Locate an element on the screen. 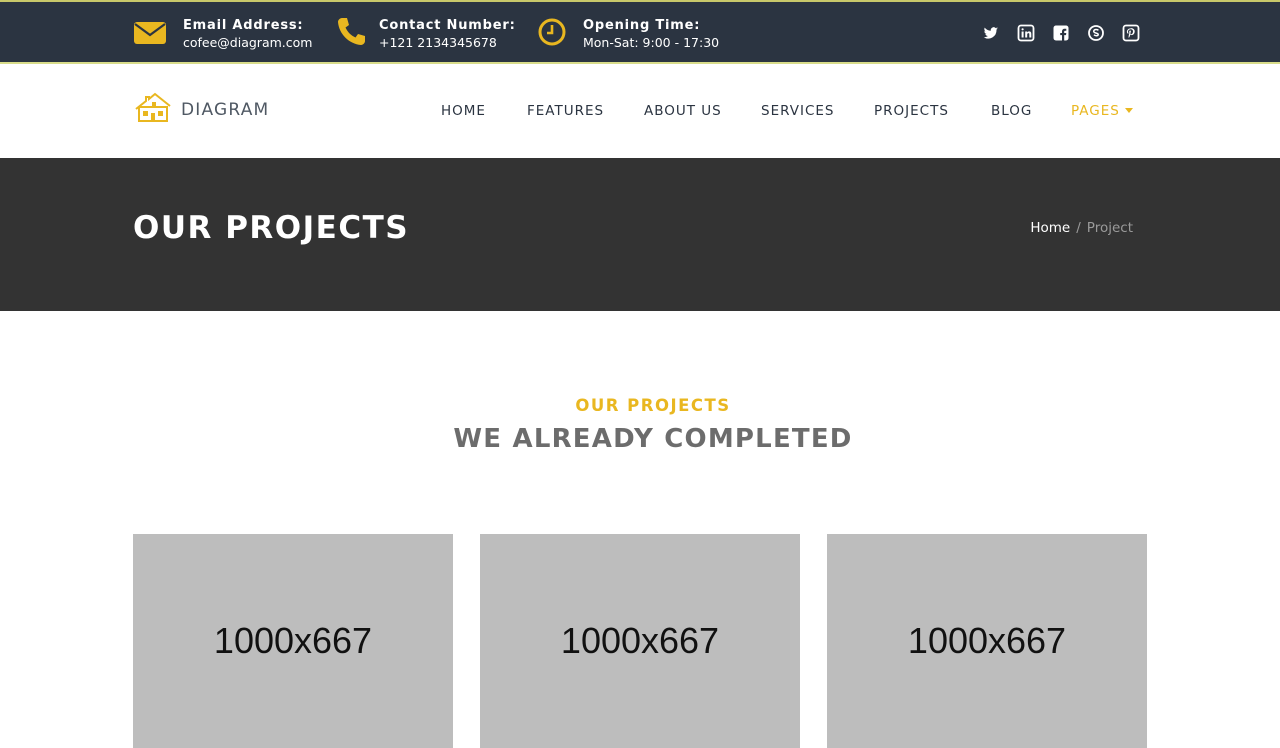 The image size is (1280, 748). logo-text: DIAGRAM is located at coordinates (225, 110).